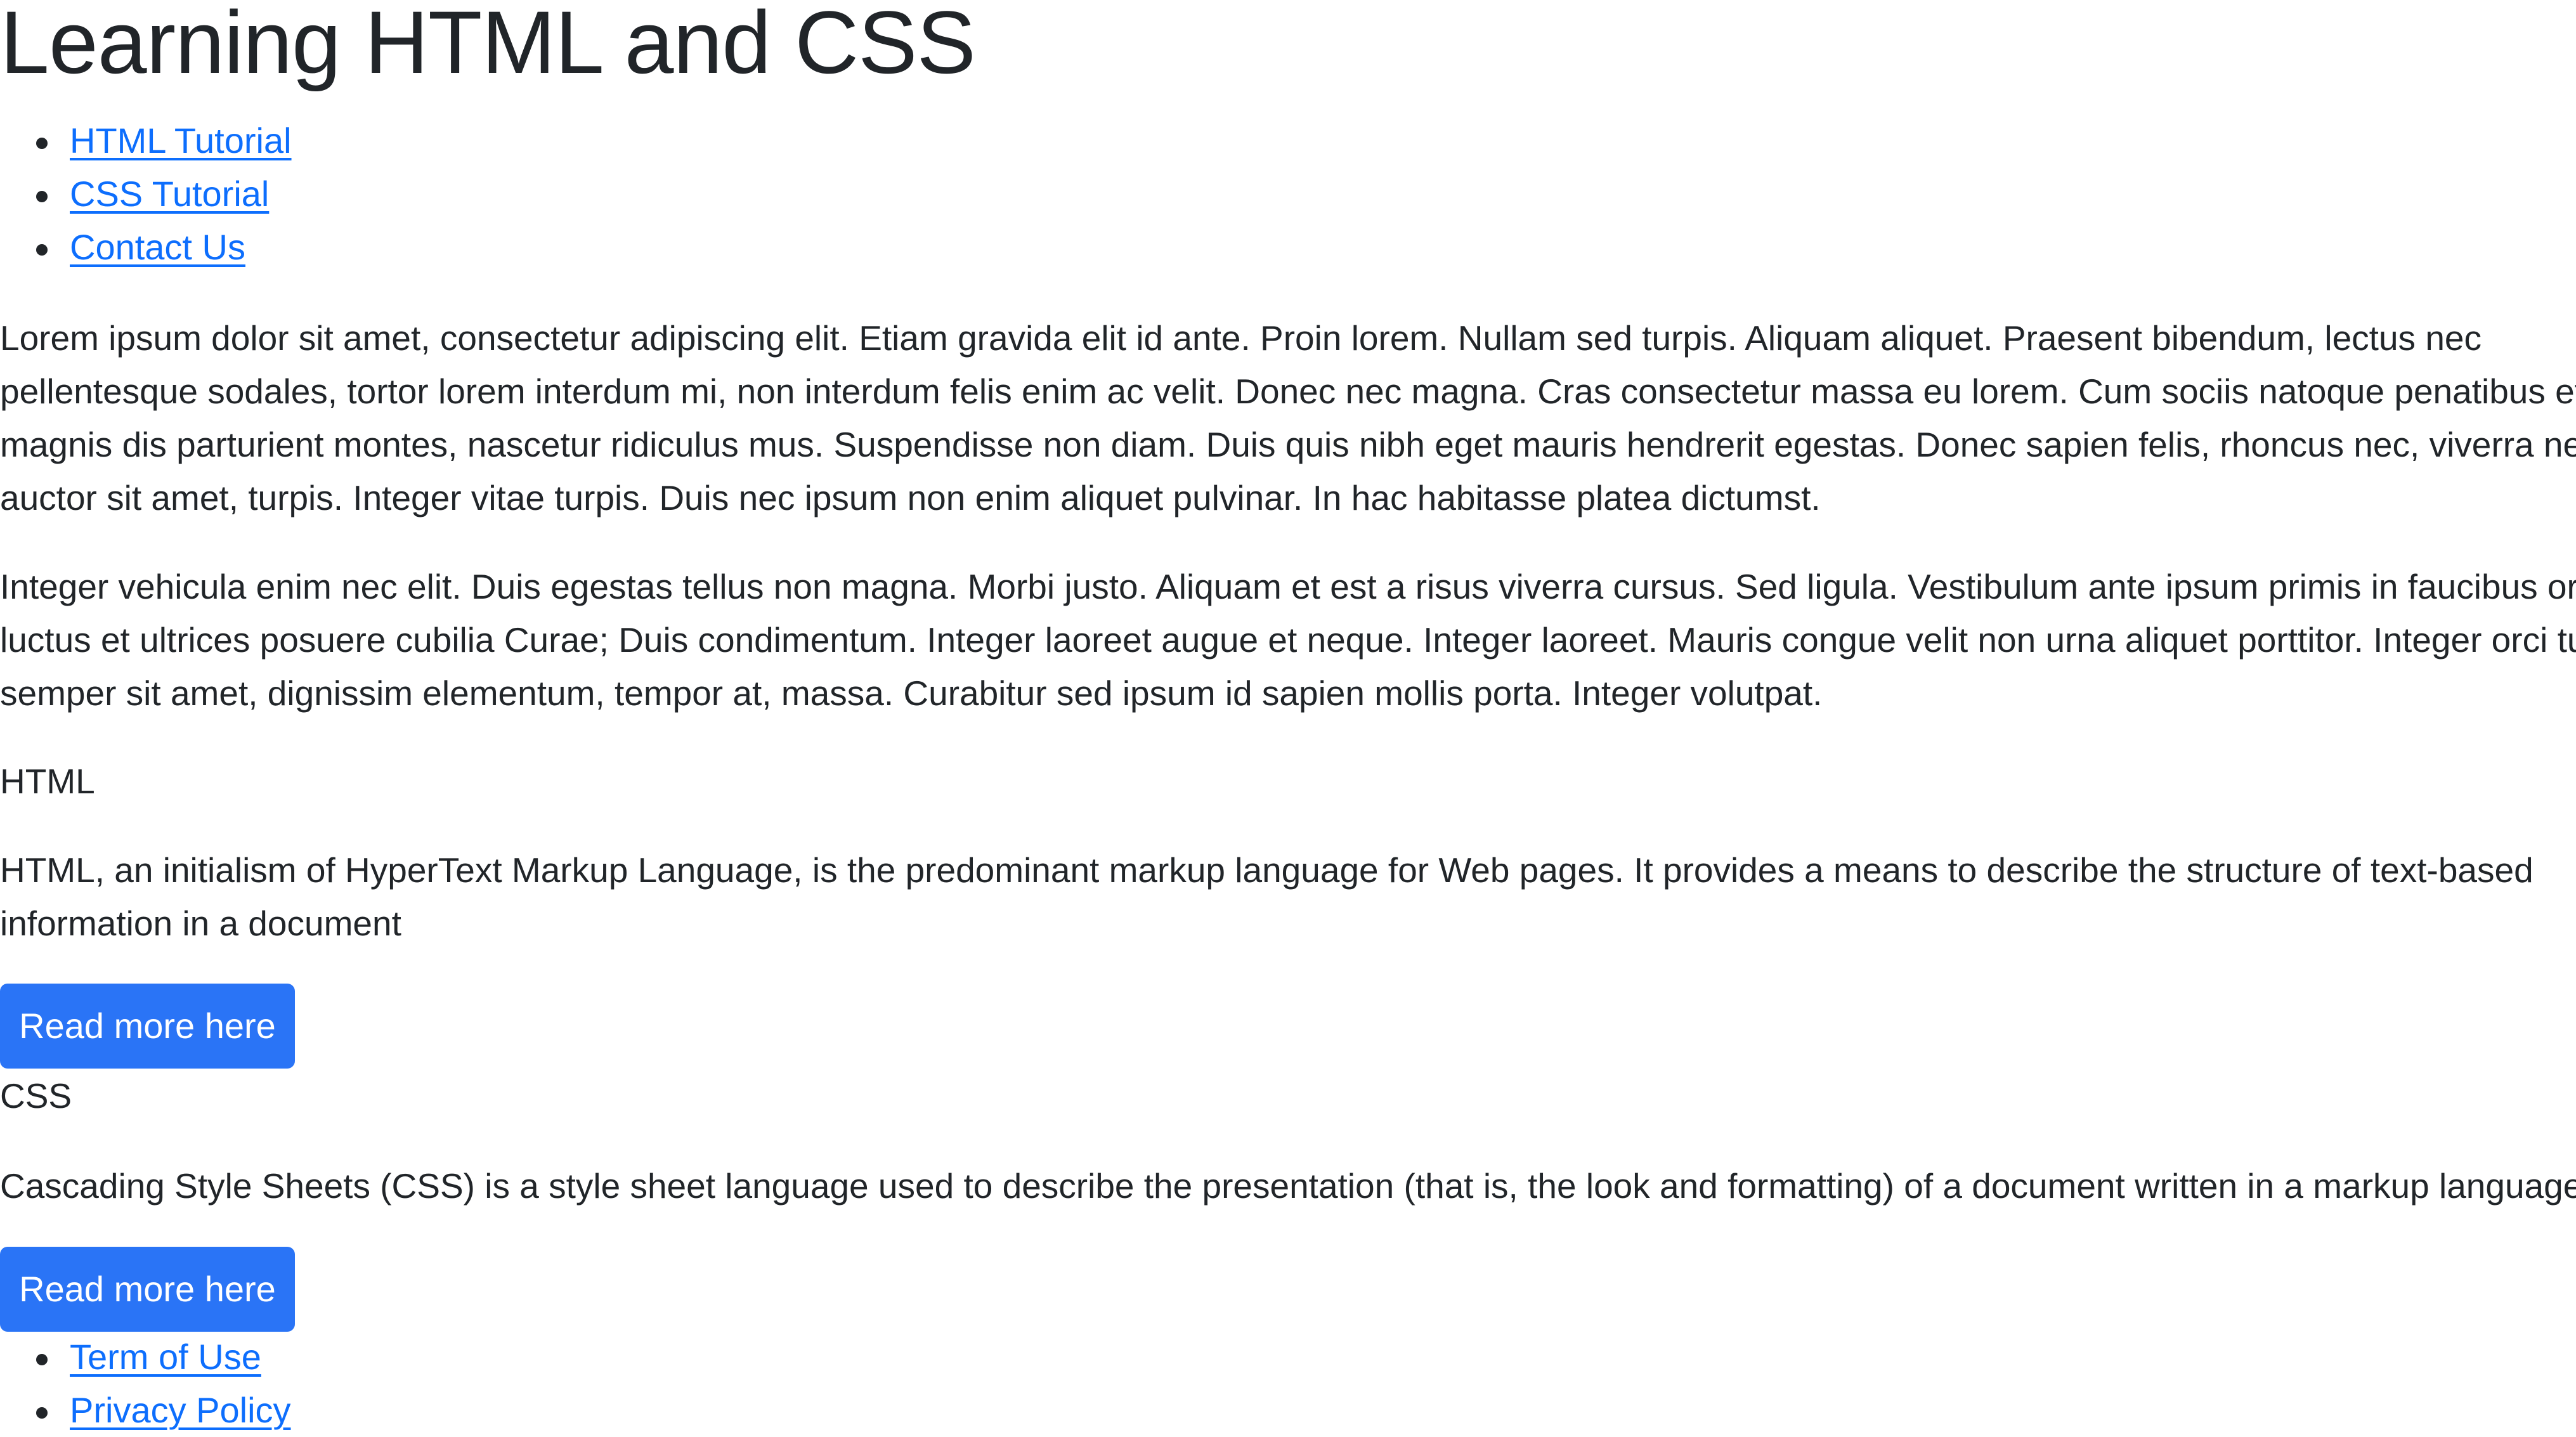 This screenshot has height=1437, width=2576. What do you see at coordinates (169, 194) in the screenshot?
I see `css-tutorial-link: CSS Tutorial` at bounding box center [169, 194].